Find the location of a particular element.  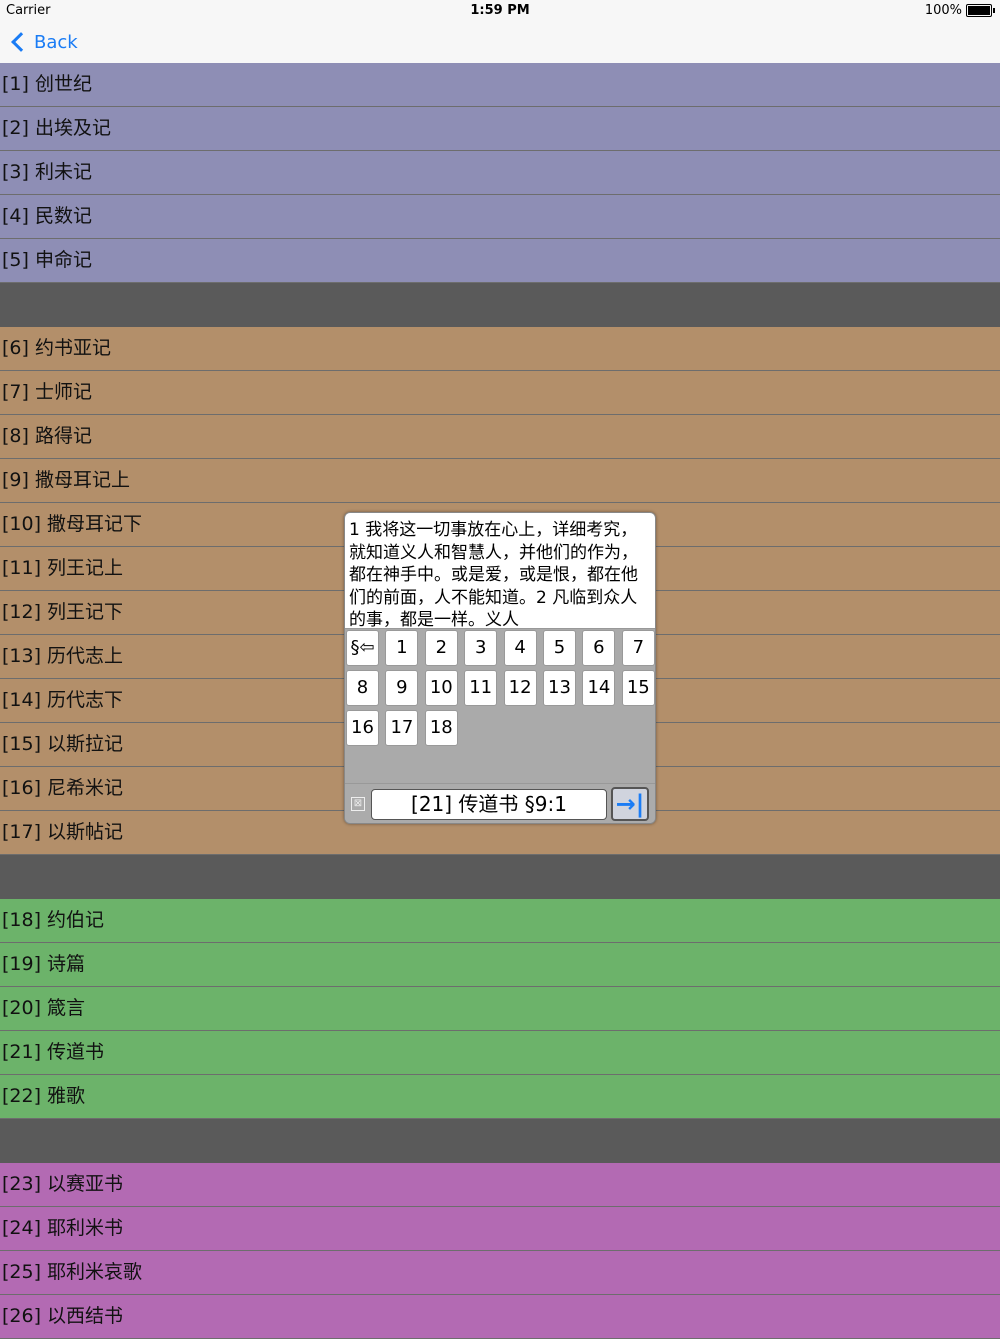

navigation-bar: Back is located at coordinates (500, 43).